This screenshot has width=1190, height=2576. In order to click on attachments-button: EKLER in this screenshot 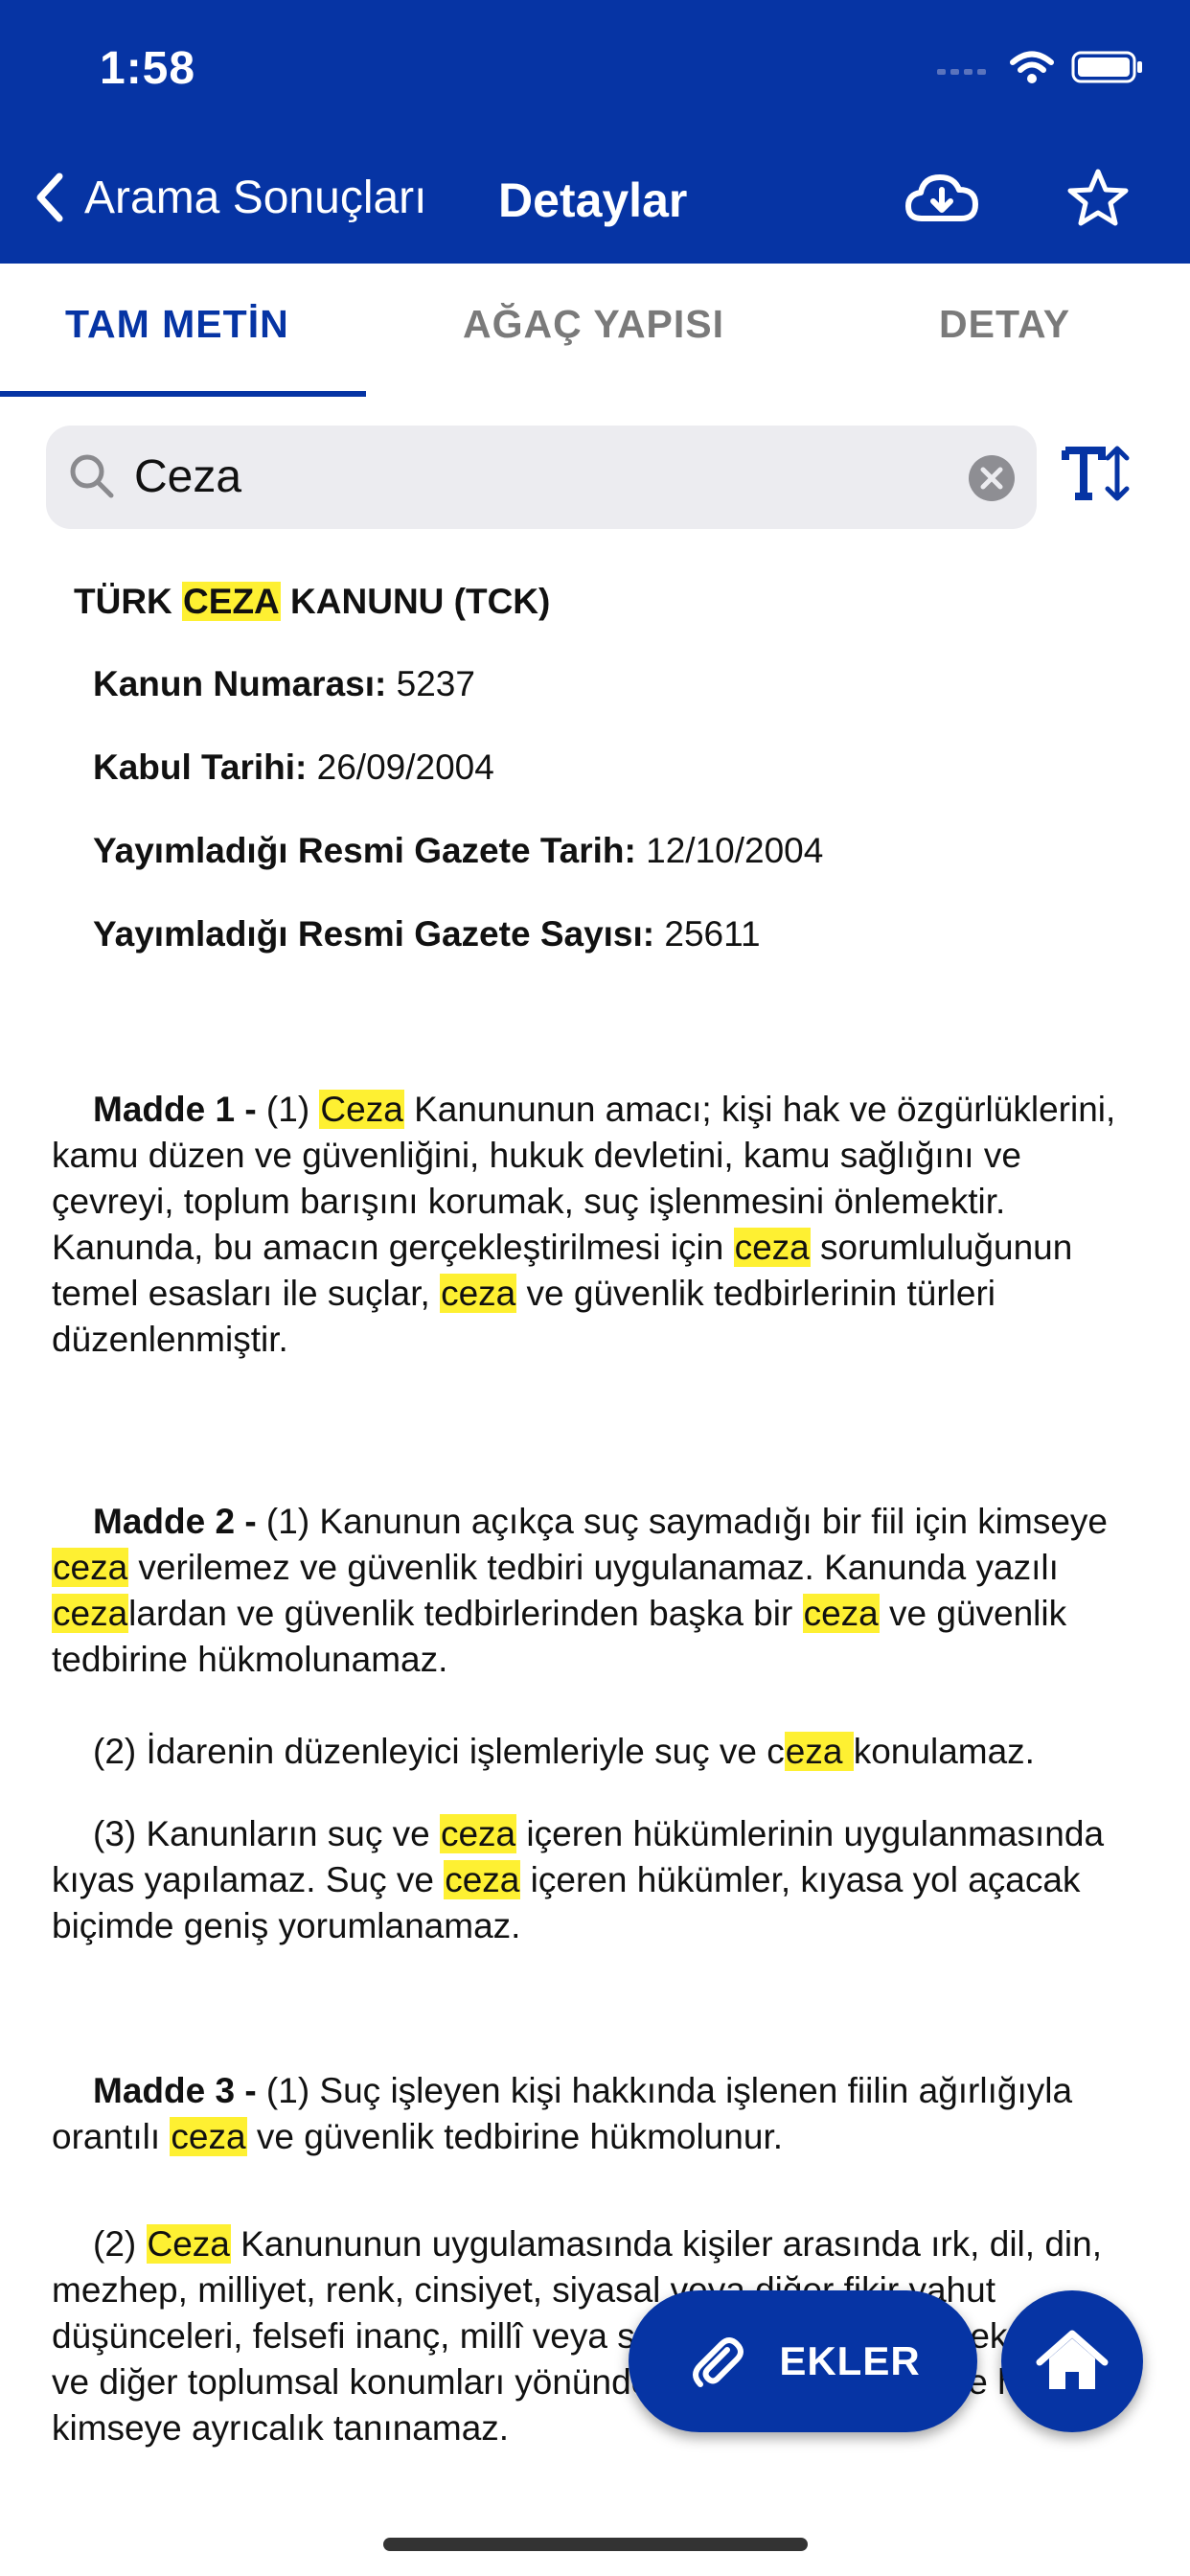, I will do `click(803, 2361)`.